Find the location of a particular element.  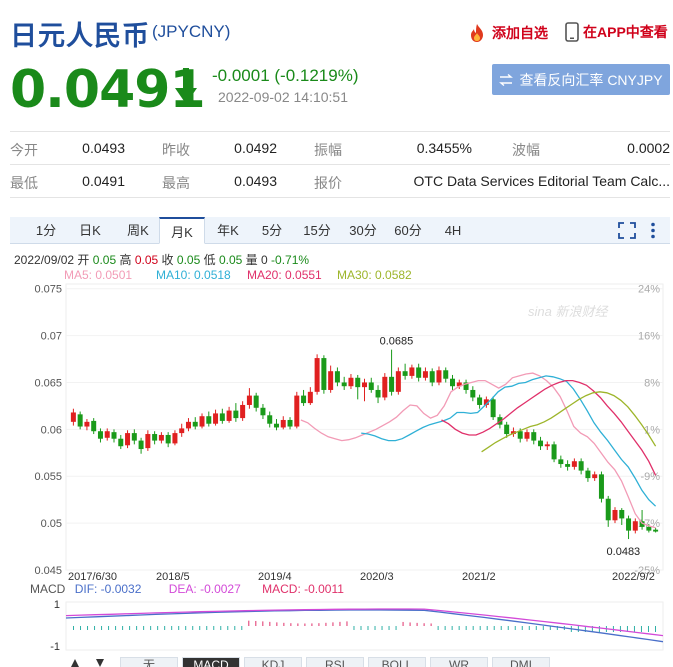

indicator-tab-boll: BOLL is located at coordinates (397, 662).